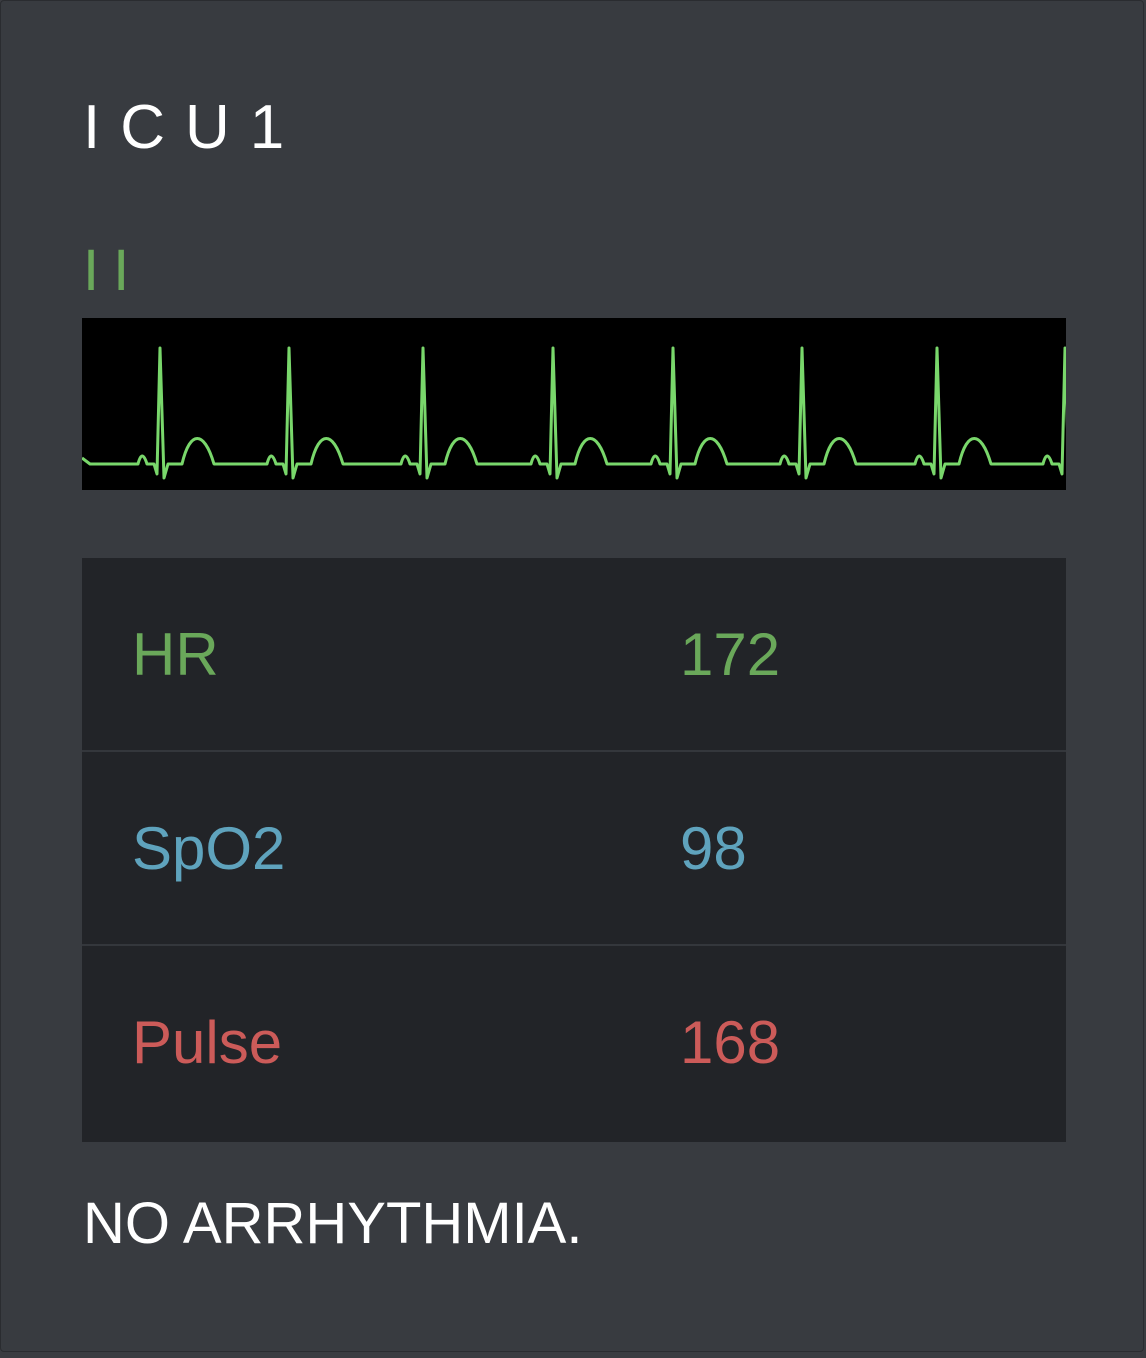 This screenshot has width=1146, height=1358. I want to click on pulse-value: 168, so click(730, 1042).